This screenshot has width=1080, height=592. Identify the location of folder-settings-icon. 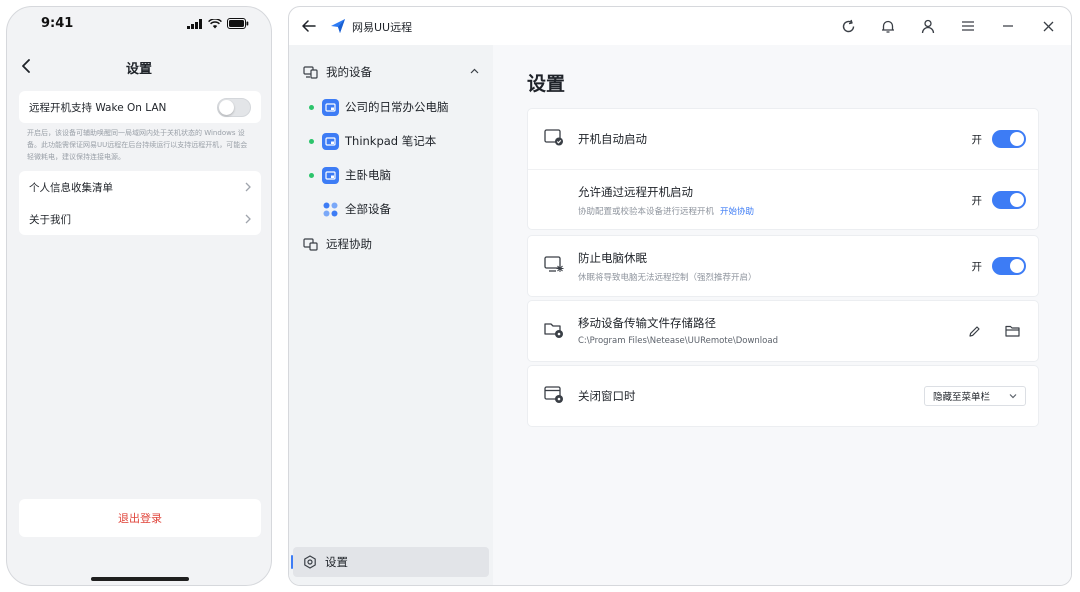
(553, 330).